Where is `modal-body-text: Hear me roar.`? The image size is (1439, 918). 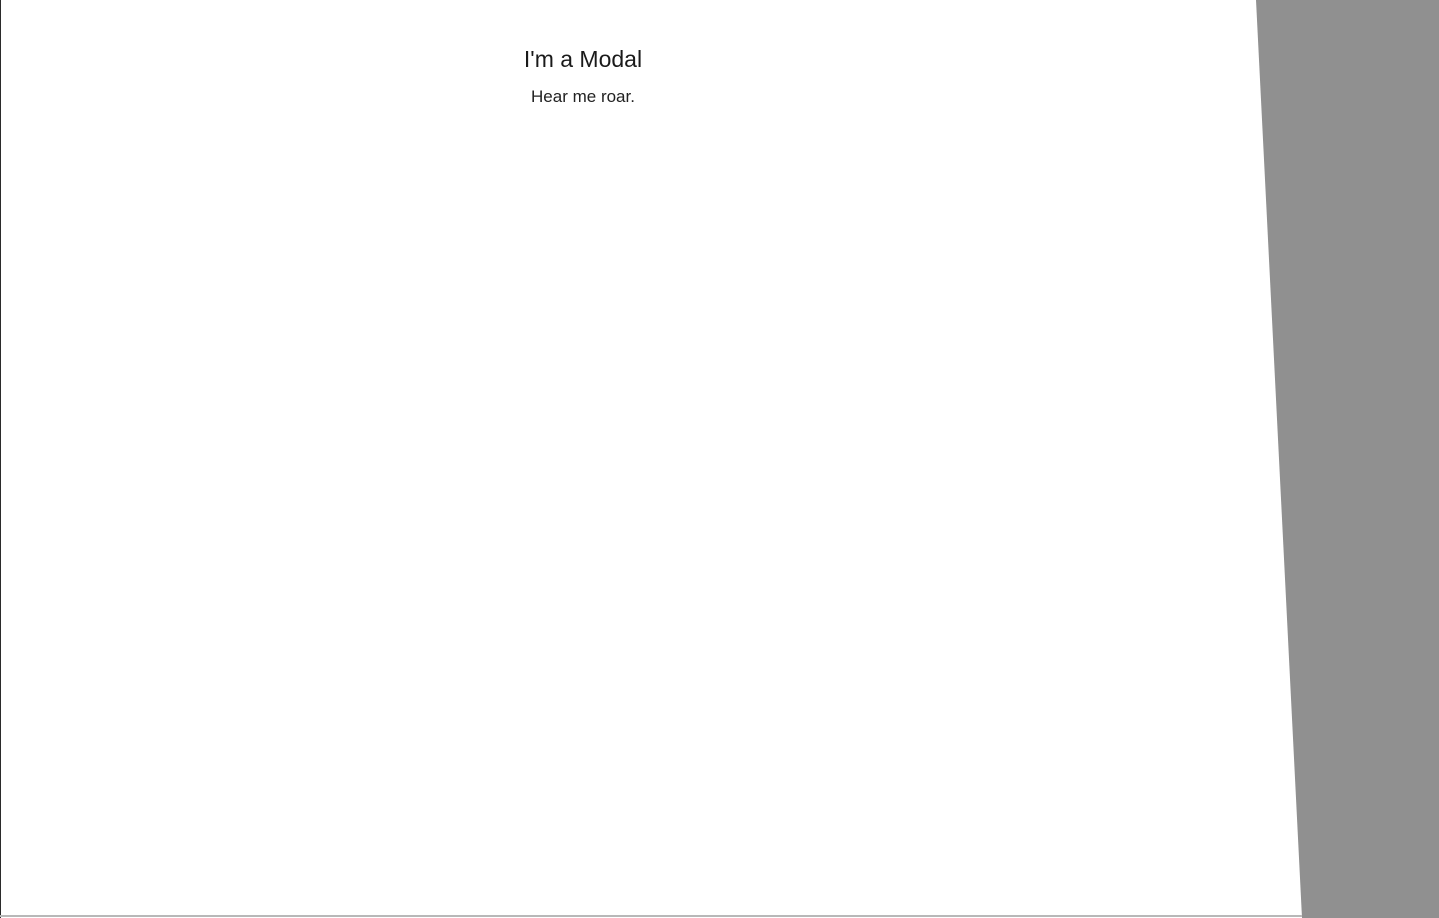 modal-body-text: Hear me roar. is located at coordinates (583, 96).